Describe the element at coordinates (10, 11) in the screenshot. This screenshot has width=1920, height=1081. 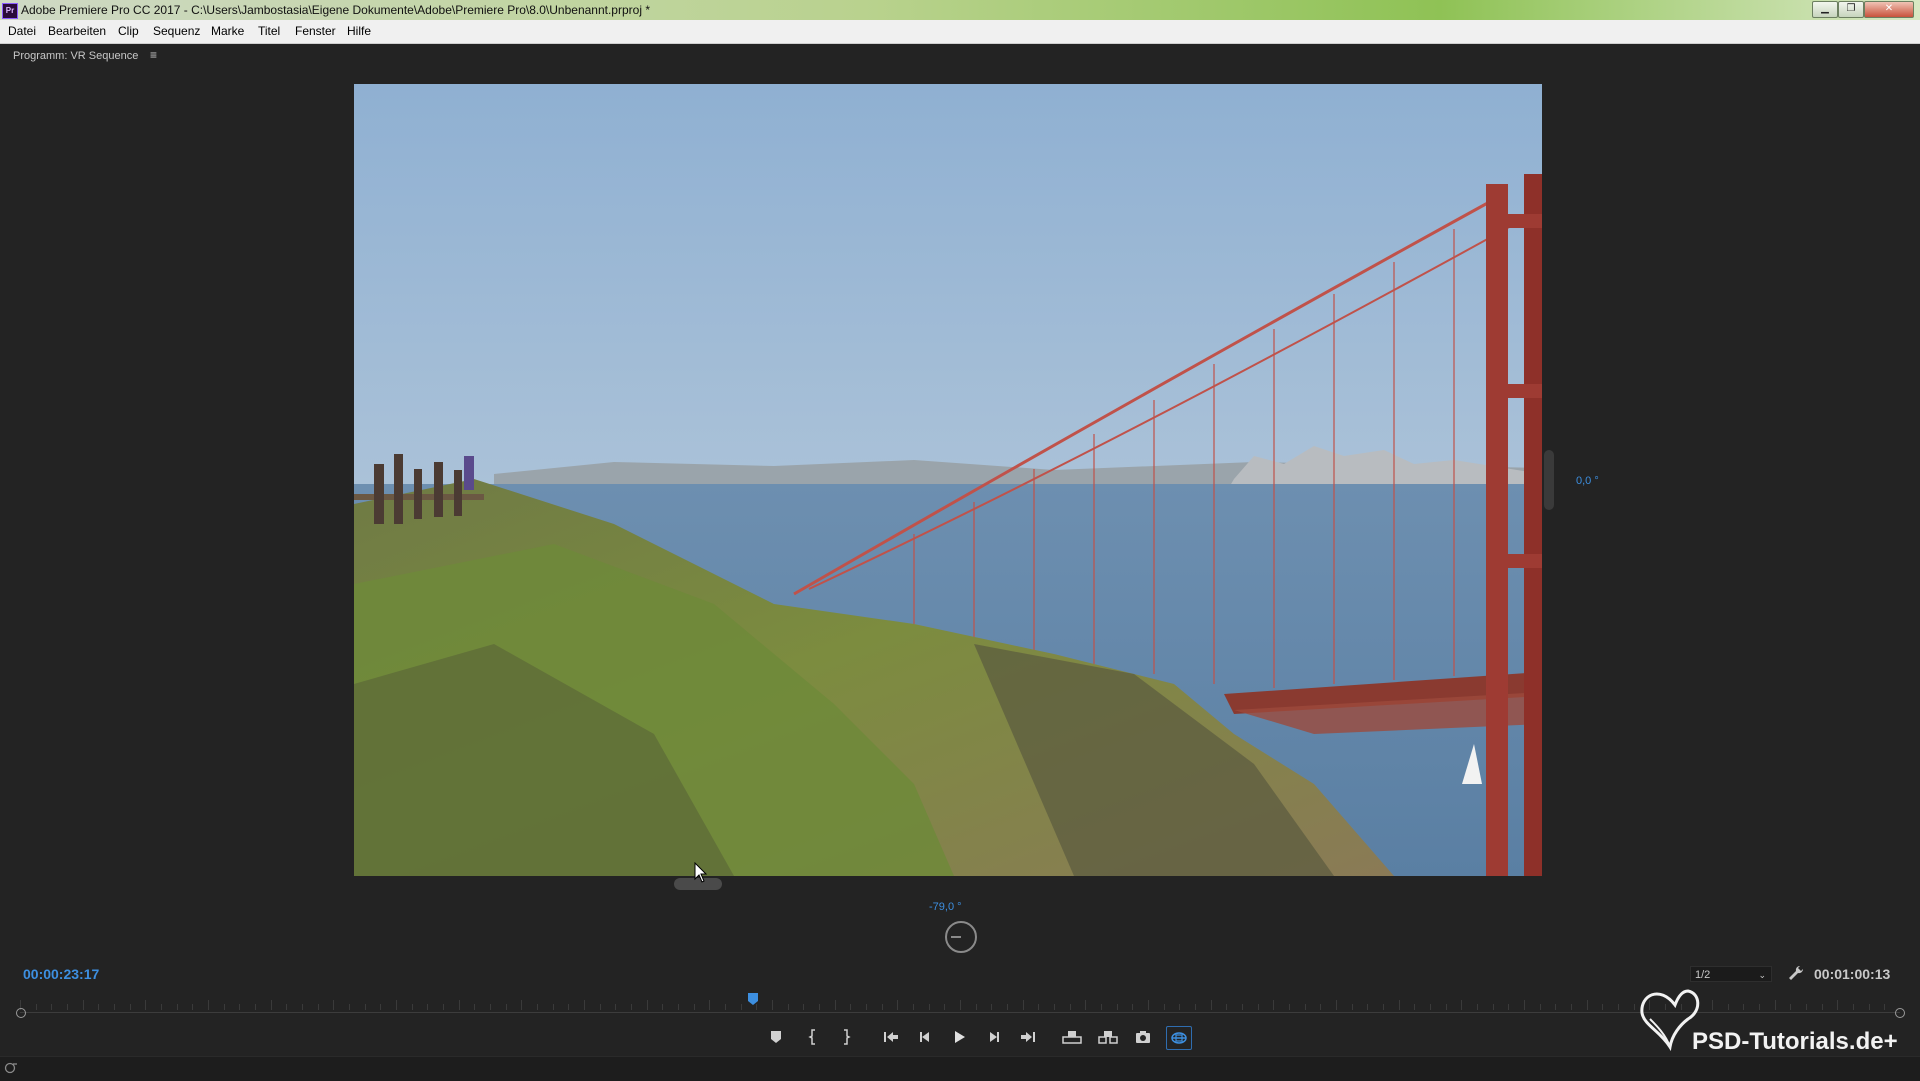
I see `premiere-app-icon: Pr` at that location.